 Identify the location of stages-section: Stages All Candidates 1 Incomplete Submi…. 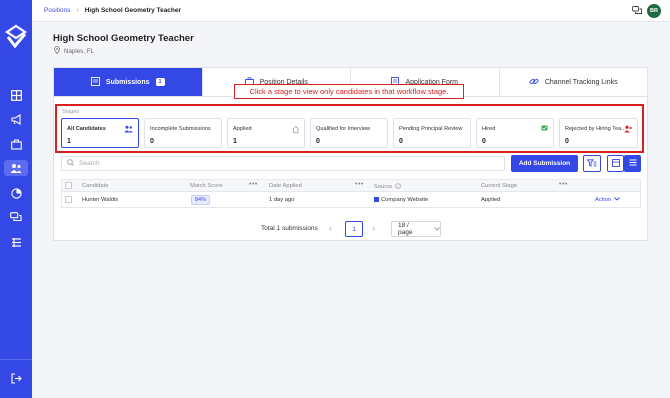
(349, 128).